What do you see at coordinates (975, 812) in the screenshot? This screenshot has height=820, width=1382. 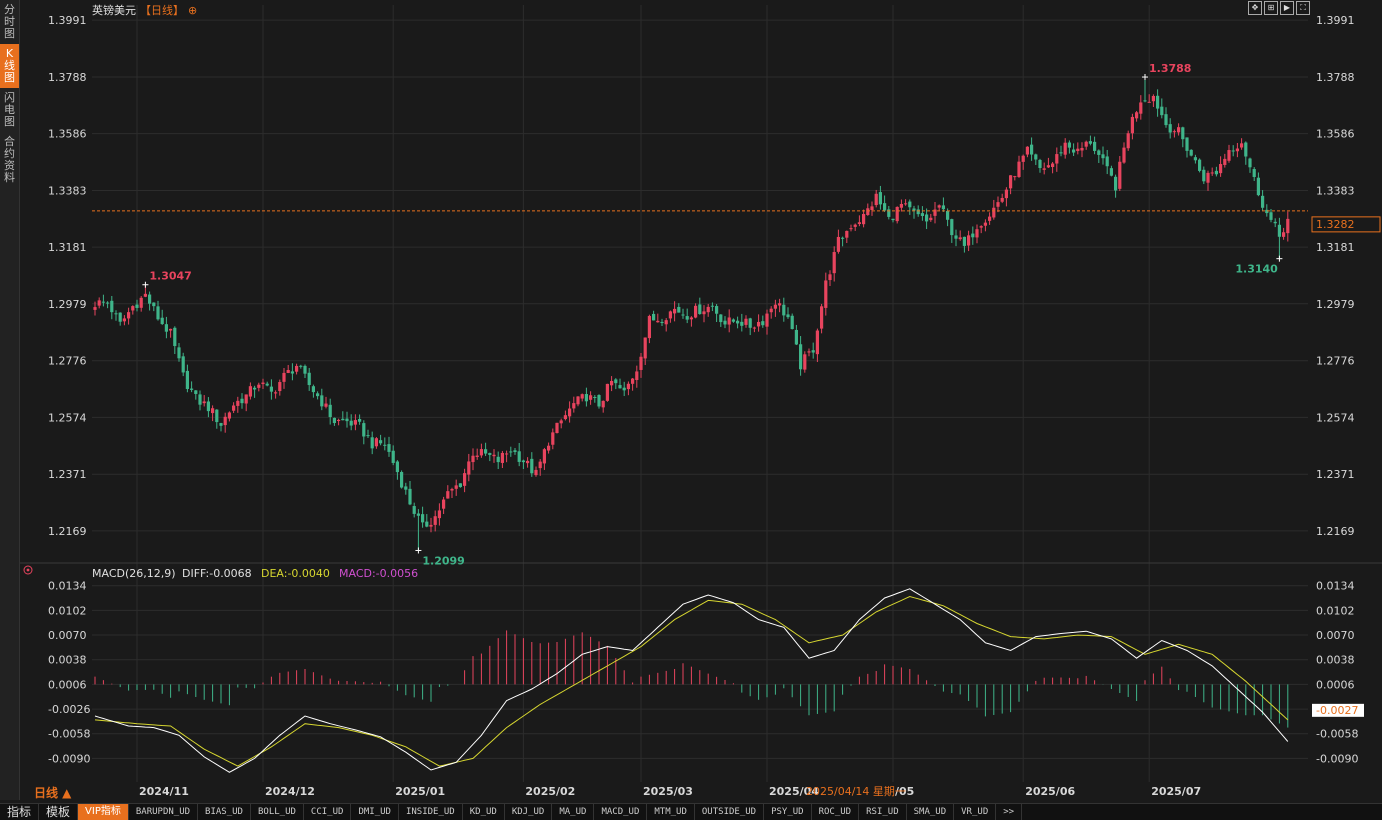 I see `indicator-tab: VR_UD` at bounding box center [975, 812].